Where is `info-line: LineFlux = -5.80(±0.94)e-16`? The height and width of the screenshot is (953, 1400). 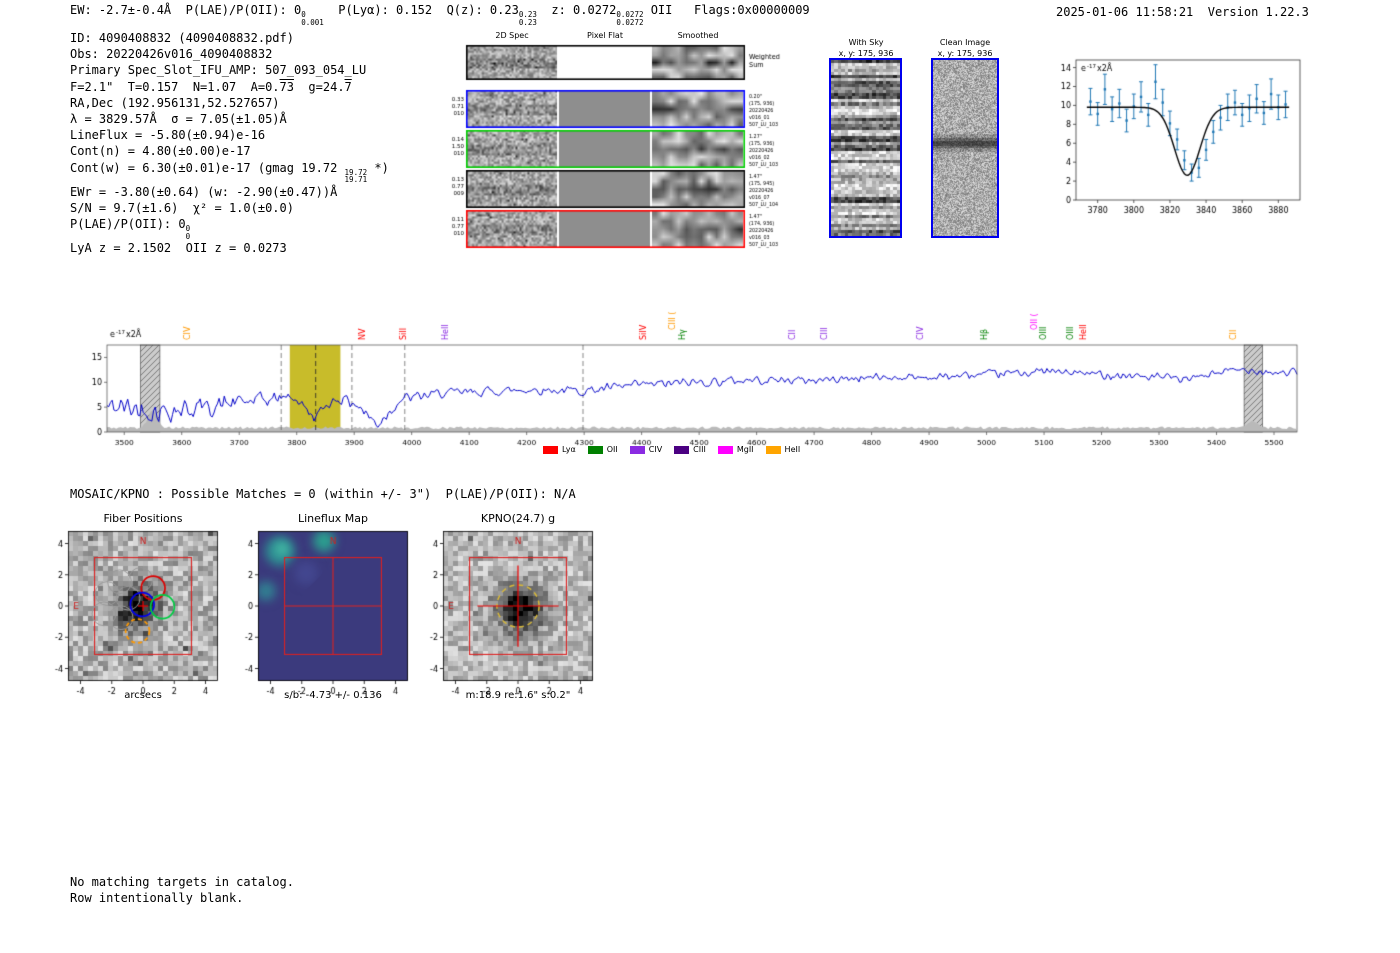
info-line: LineFlux = -5.80(±0.94)e-16 is located at coordinates (168, 135).